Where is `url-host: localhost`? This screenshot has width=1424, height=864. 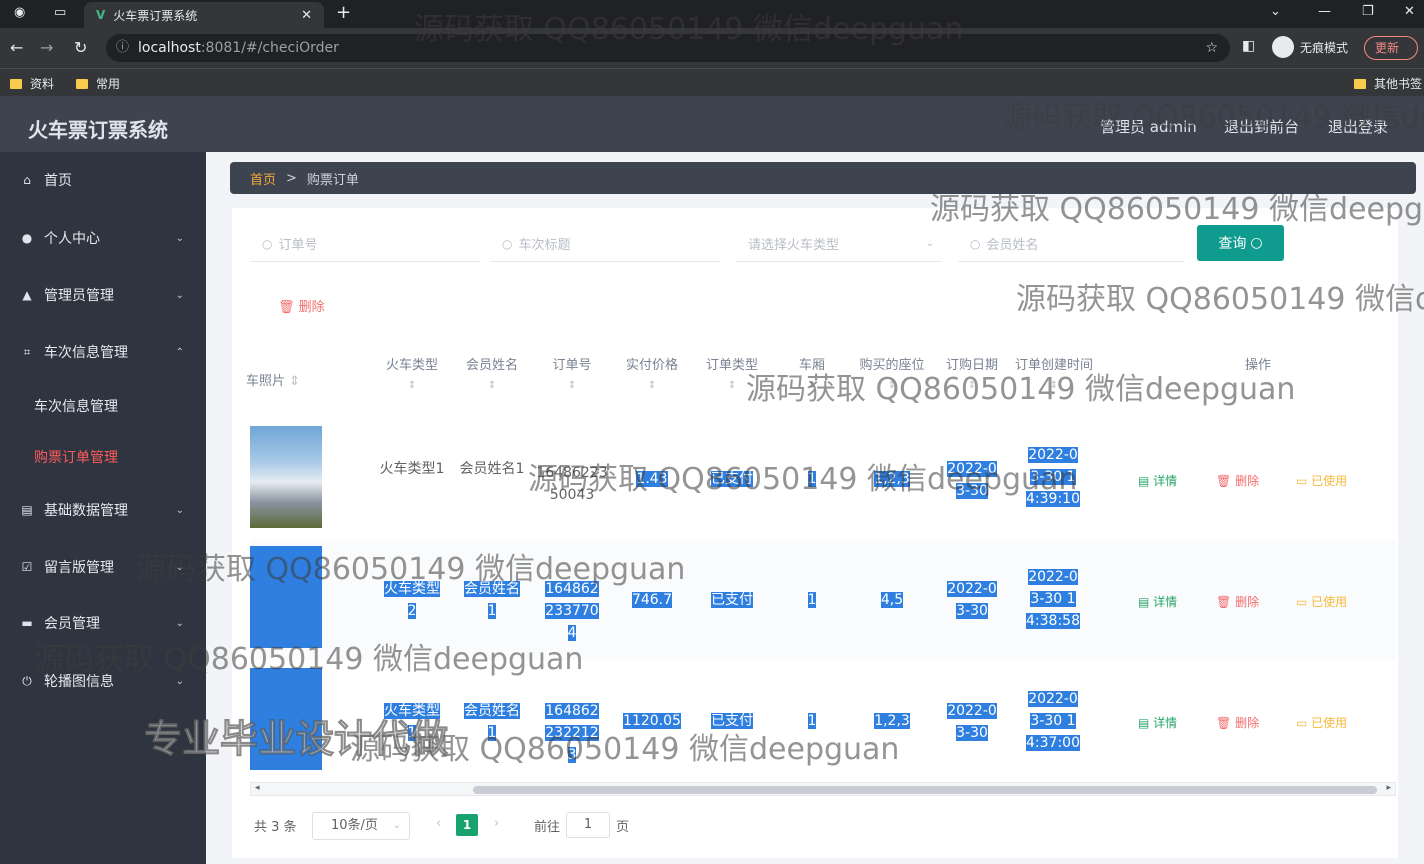
url-host: localhost is located at coordinates (169, 48).